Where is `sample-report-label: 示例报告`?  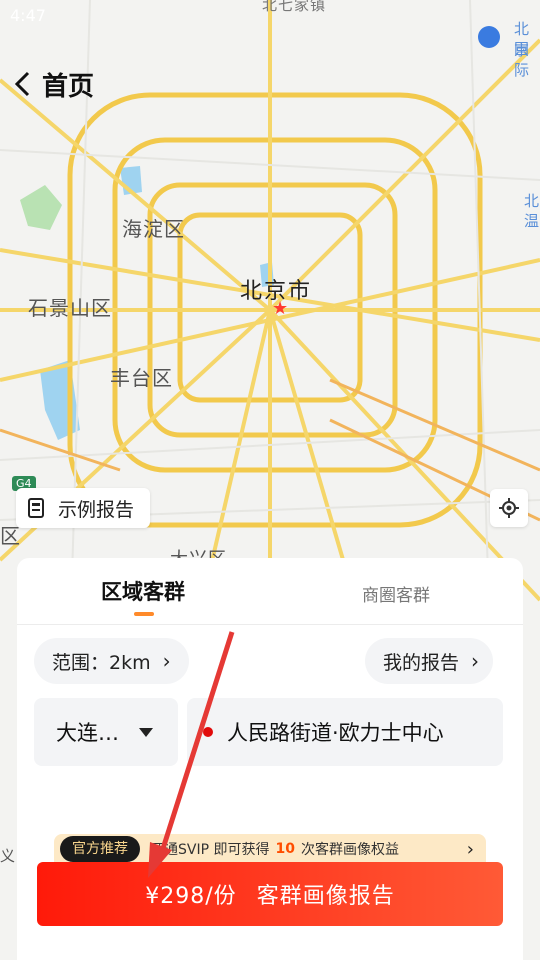
sample-report-label: 示例报告 is located at coordinates (96, 509).